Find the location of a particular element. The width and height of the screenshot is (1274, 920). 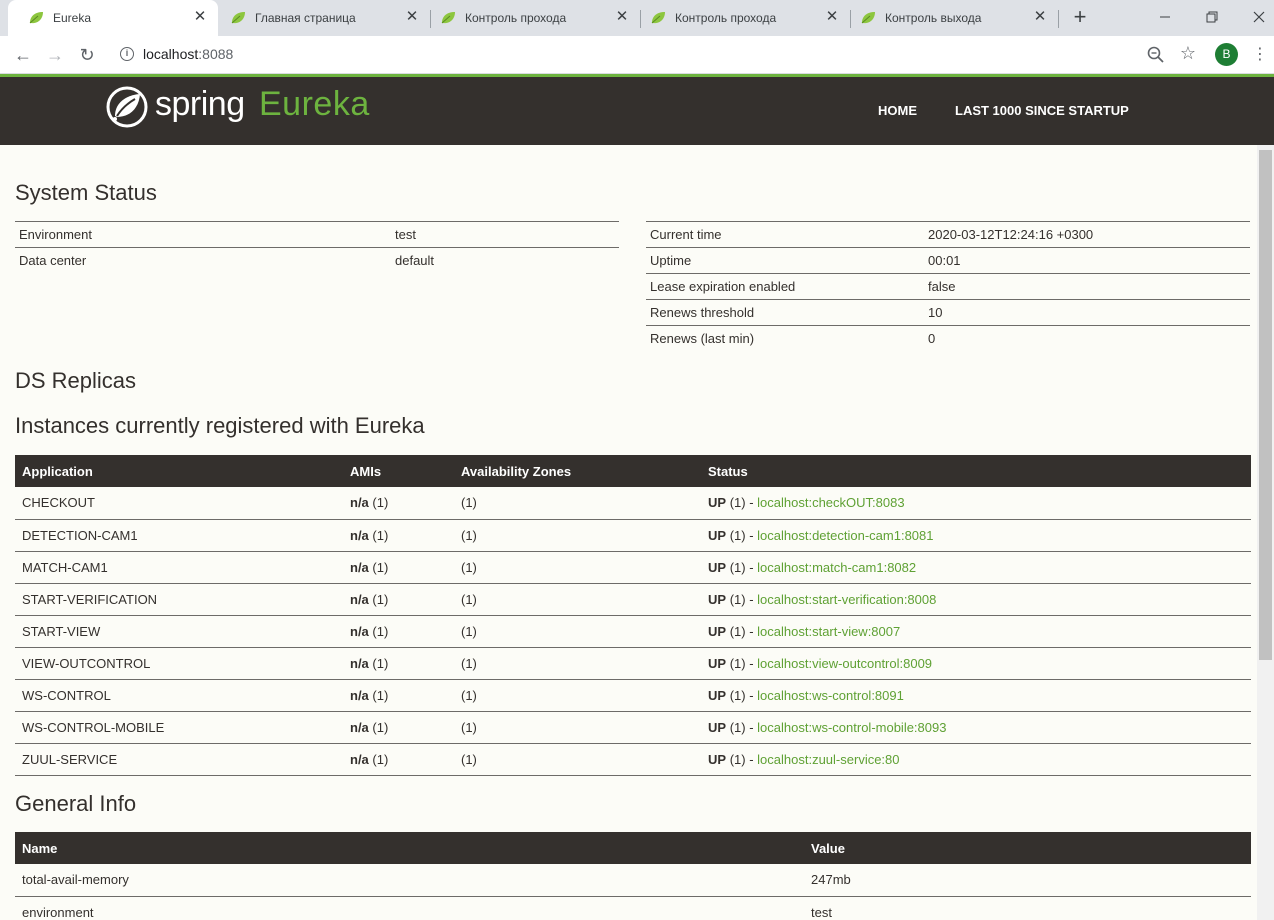

scrollbar-thumb is located at coordinates (1265, 405).